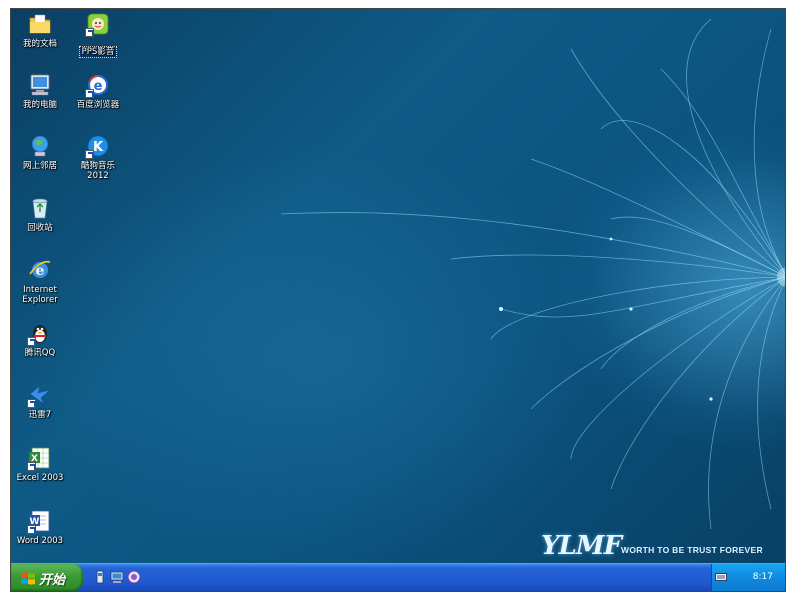 This screenshot has height=606, width=800. What do you see at coordinates (398, 577) in the screenshot?
I see `taskbar: 开始 8:17` at bounding box center [398, 577].